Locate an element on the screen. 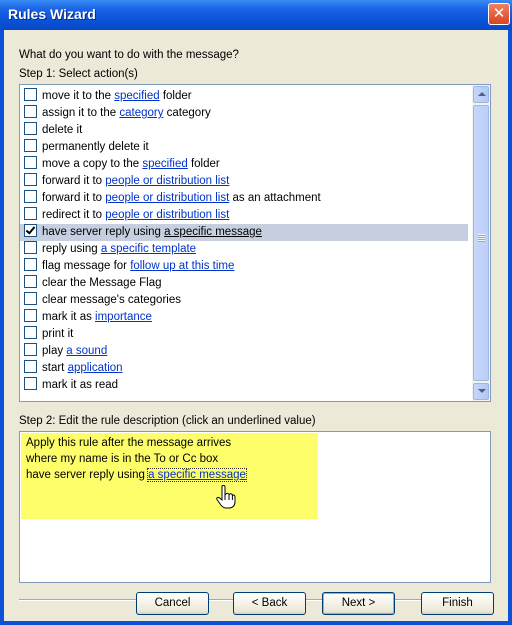 This screenshot has height=625, width=512. arrow-down-icon is located at coordinates (482, 391).